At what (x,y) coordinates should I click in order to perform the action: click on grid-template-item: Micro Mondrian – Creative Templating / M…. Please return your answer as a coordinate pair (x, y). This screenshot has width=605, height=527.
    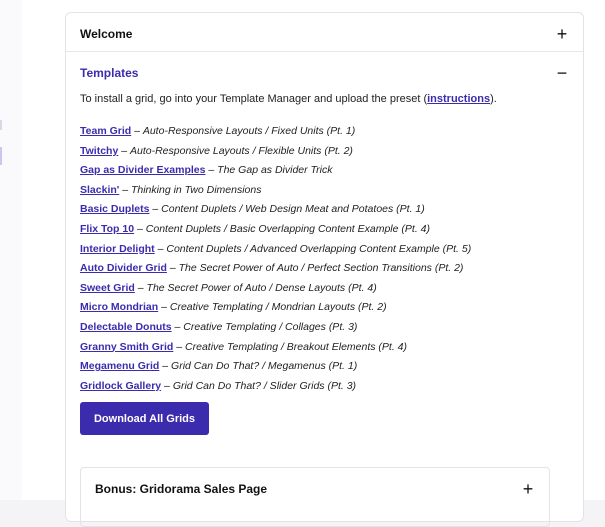
    Looking at the image, I should click on (325, 308).